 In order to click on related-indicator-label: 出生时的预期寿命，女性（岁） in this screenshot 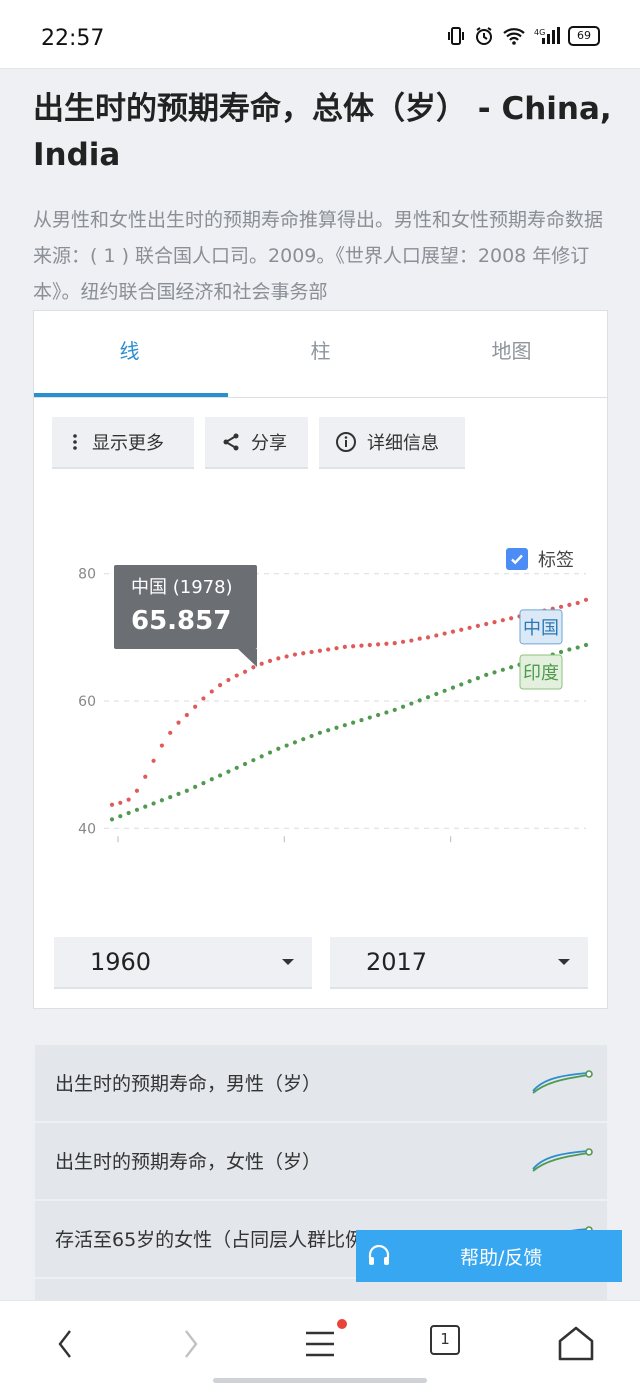, I will do `click(188, 1162)`.